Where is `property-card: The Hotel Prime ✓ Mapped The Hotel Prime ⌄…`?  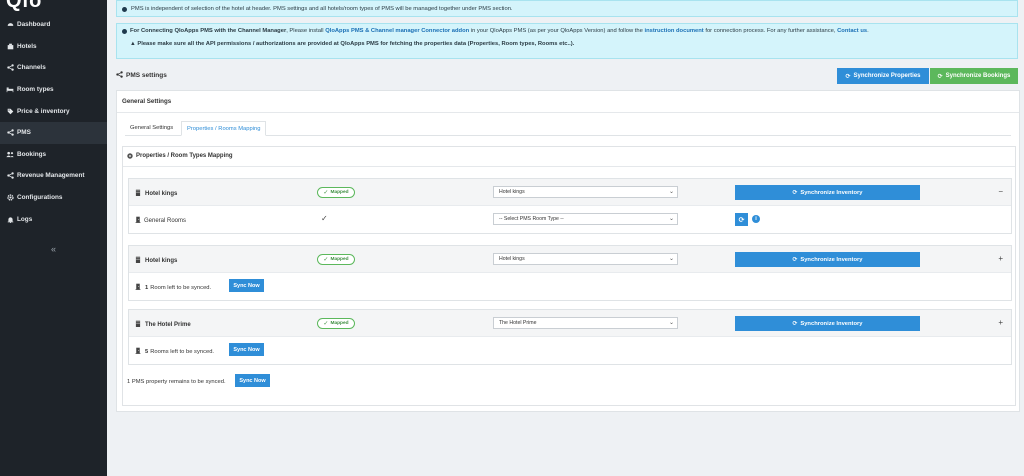 property-card: The Hotel Prime ✓ Mapped The Hotel Prime ⌄… is located at coordinates (570, 337).